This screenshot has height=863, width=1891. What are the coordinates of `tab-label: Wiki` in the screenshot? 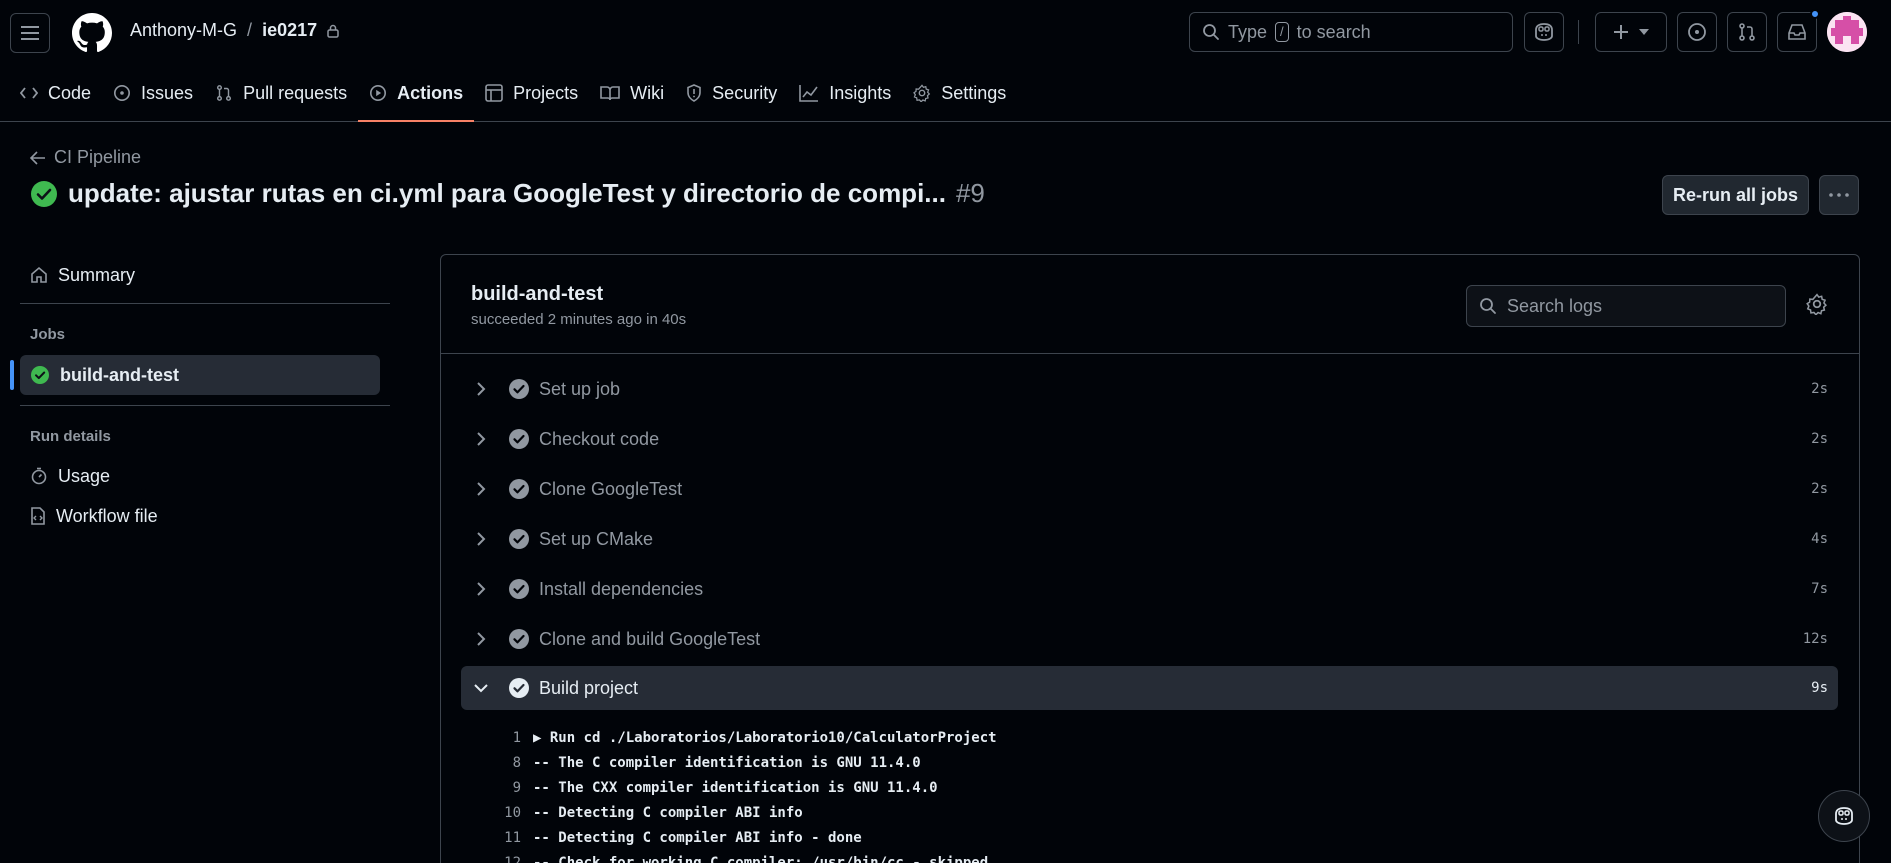 It's located at (647, 92).